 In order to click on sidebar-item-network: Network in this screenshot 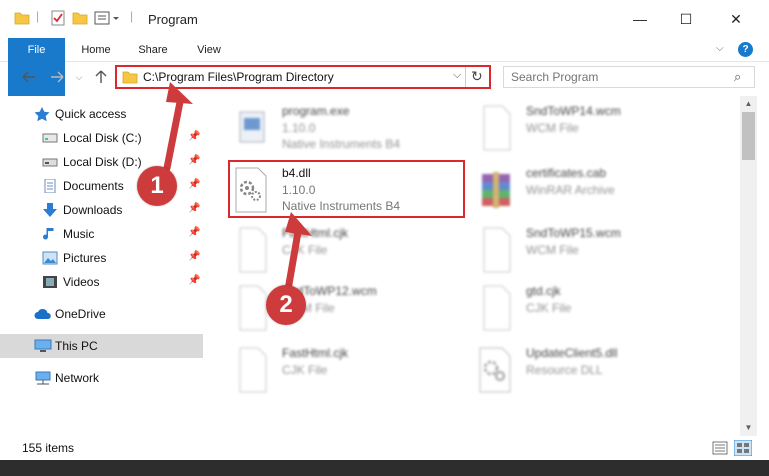, I will do `click(101, 378)`.